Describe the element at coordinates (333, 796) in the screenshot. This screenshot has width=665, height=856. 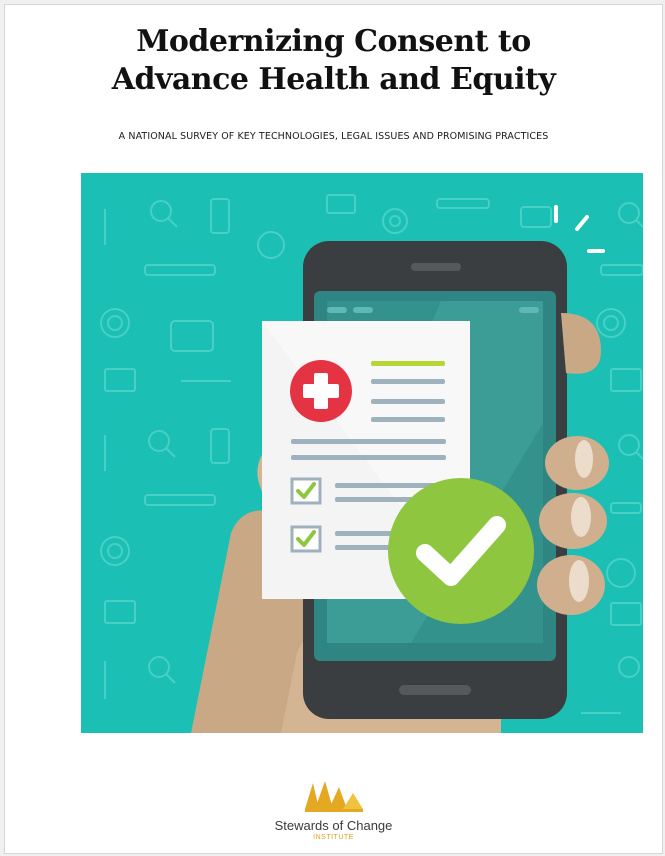
I see `stewards-mountains-icon` at that location.